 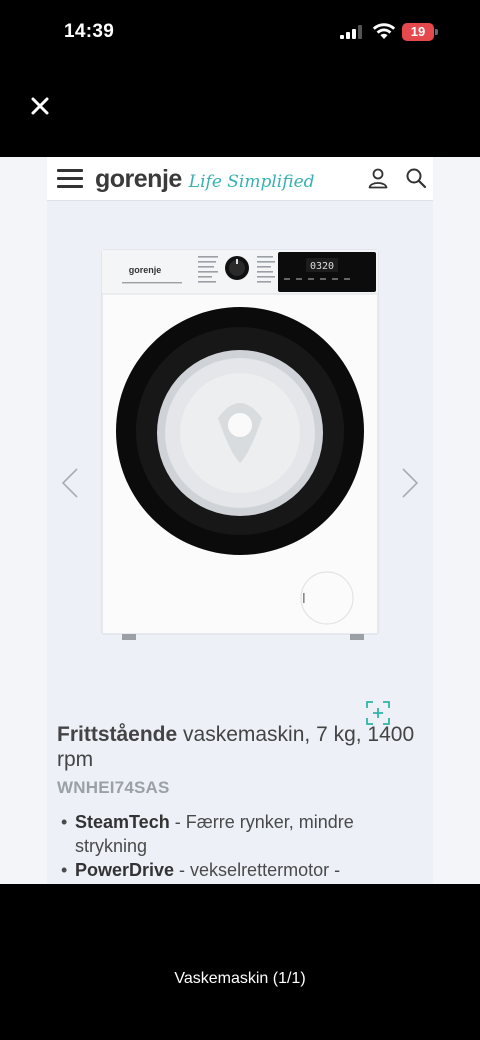 I want to click on logo-brand: gorenje, so click(x=138, y=179).